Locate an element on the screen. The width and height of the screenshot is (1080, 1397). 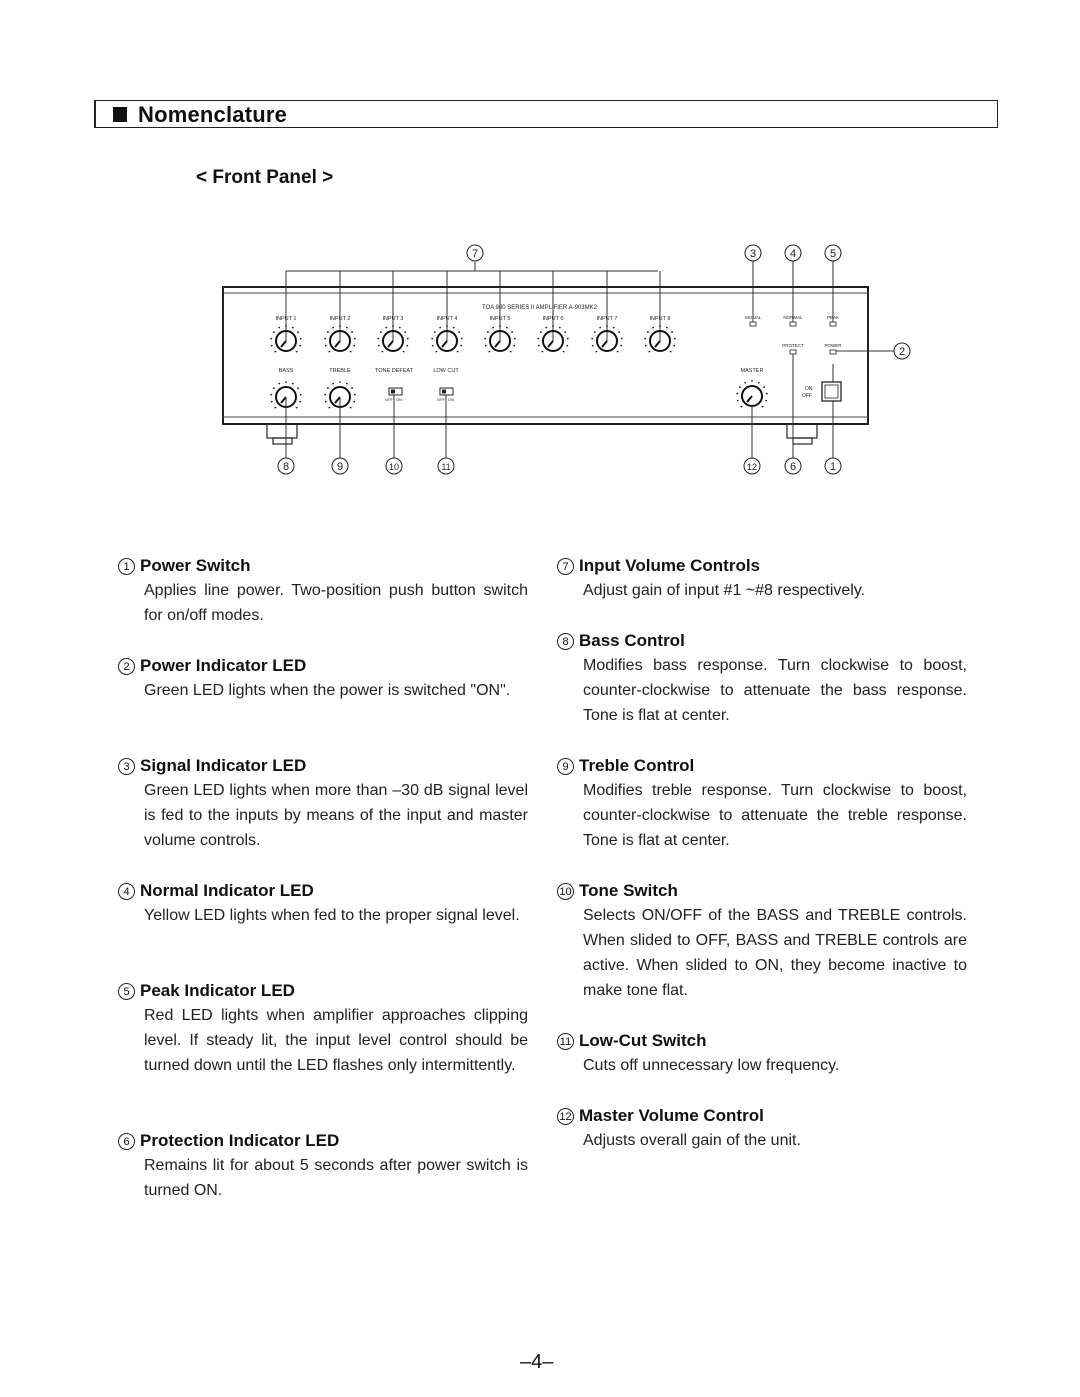
callout-12: 12 is located at coordinates (752, 466).